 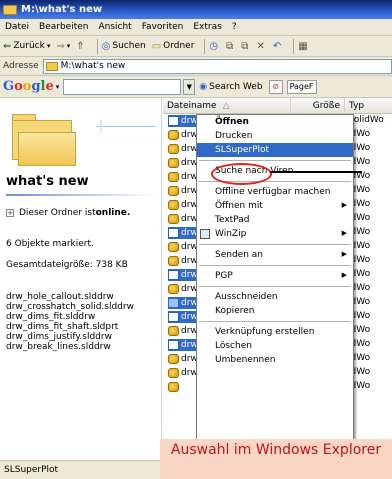 I want to click on google-logo: Google, so click(x=28, y=86).